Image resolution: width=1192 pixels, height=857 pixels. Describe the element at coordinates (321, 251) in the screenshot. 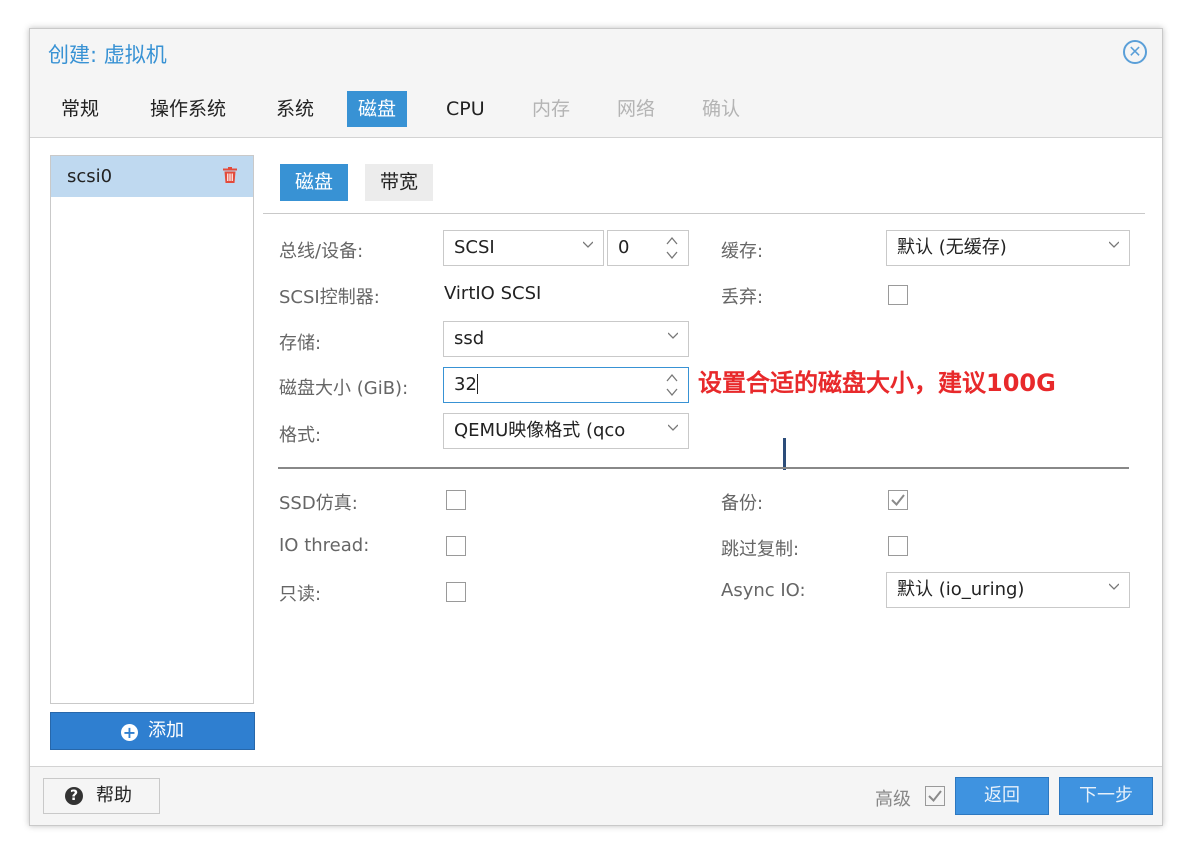

I see `bus-device-label: 总线/设备:` at that location.